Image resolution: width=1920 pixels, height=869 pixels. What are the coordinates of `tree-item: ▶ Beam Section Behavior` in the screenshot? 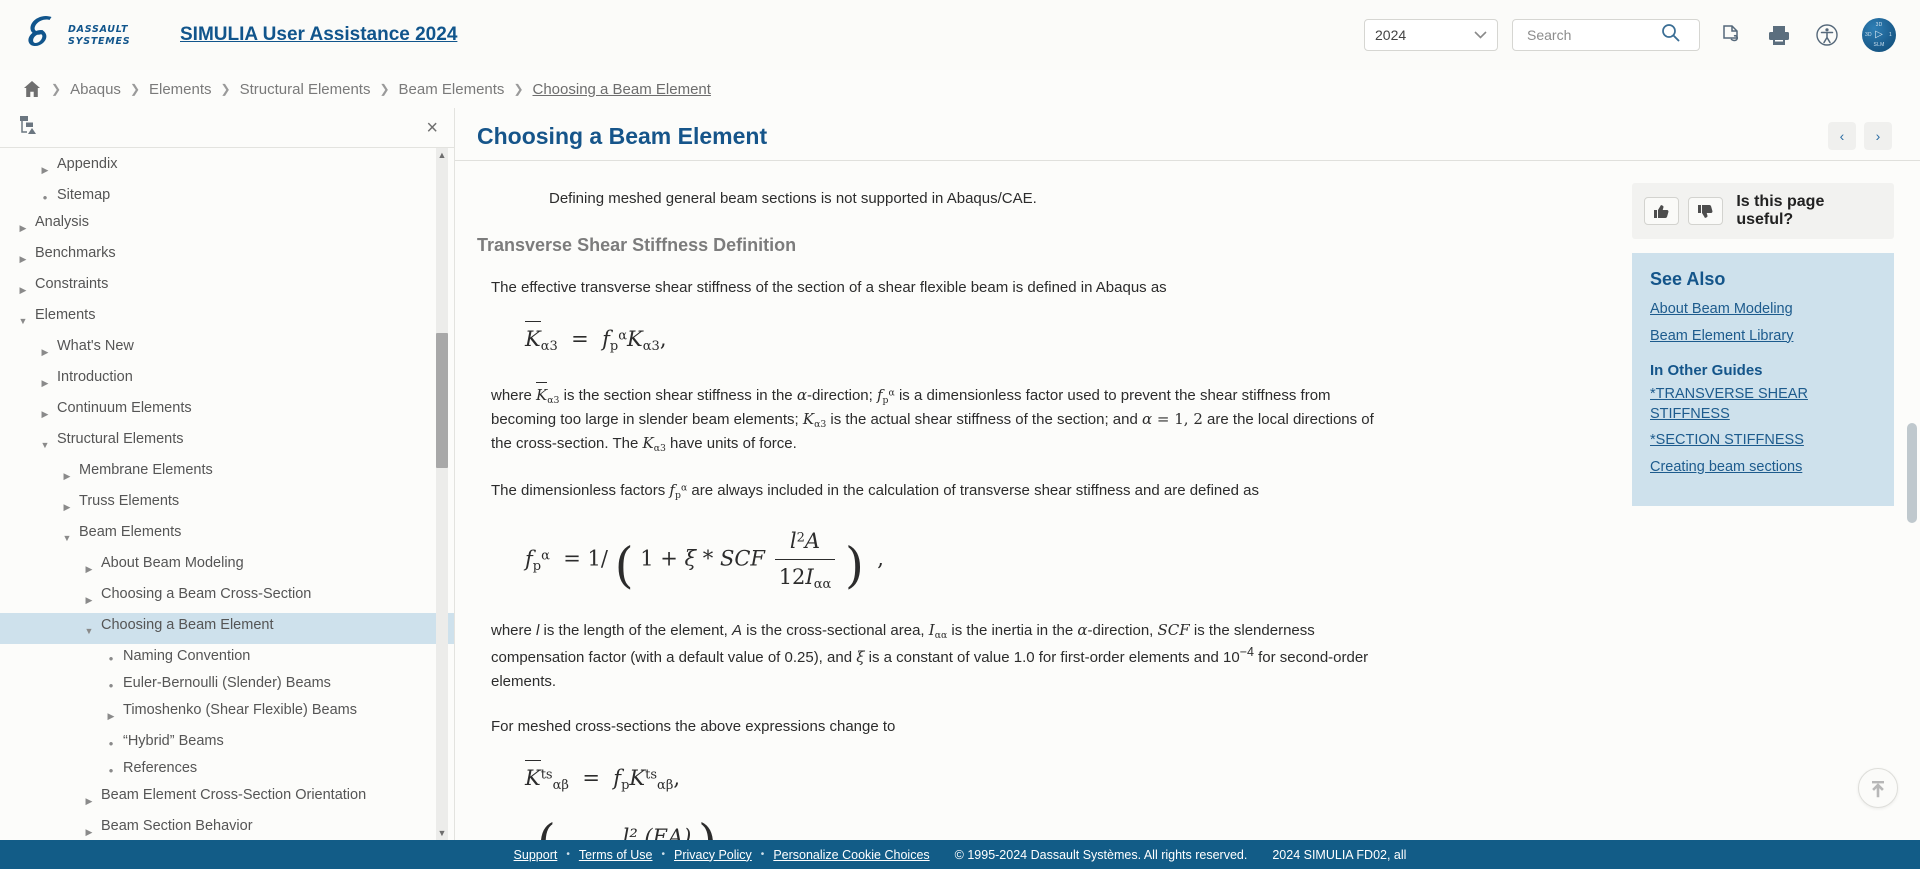 It's located at (227, 827).